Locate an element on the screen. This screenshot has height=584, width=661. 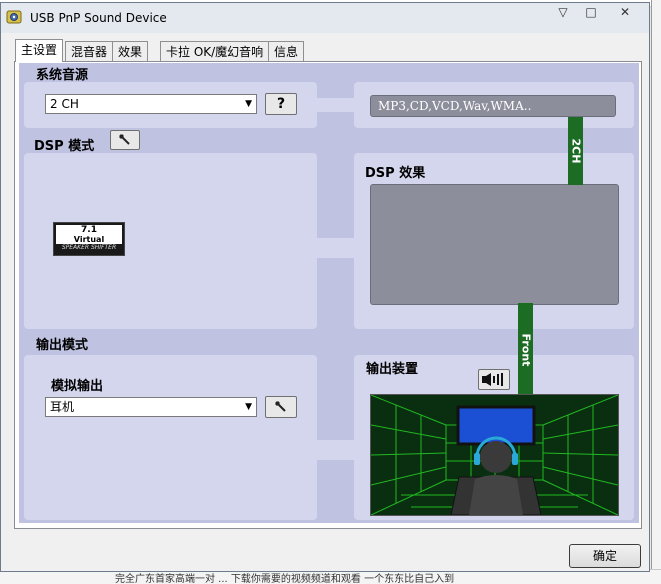
connector-front: Front is located at coordinates (525, 349).